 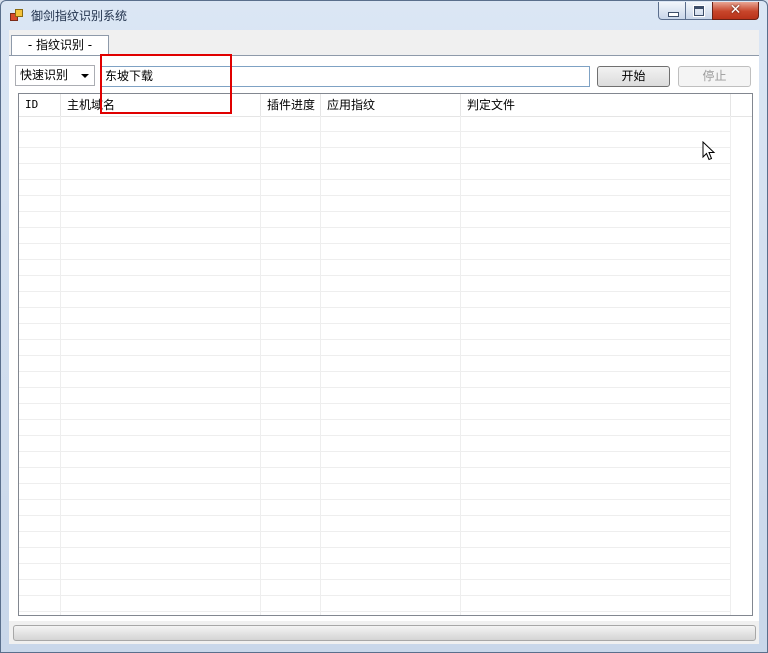 What do you see at coordinates (673, 14) in the screenshot?
I see `minimize-icon` at bounding box center [673, 14].